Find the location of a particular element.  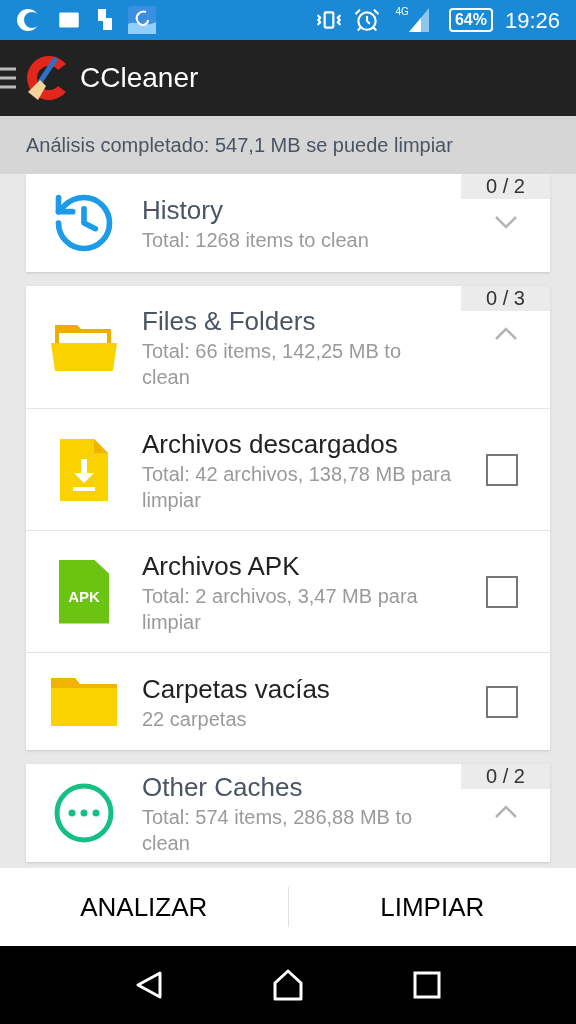

group-summary: Total: 1268 items to clean is located at coordinates (256, 240).